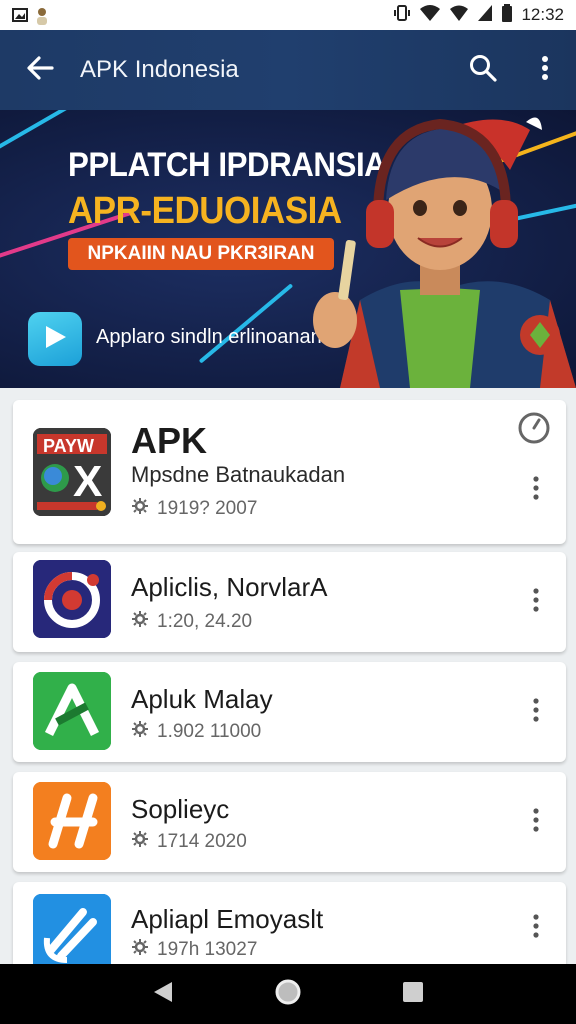 The width and height of the screenshot is (576, 1024). Describe the element at coordinates (72, 599) in the screenshot. I see `target-icon` at that location.